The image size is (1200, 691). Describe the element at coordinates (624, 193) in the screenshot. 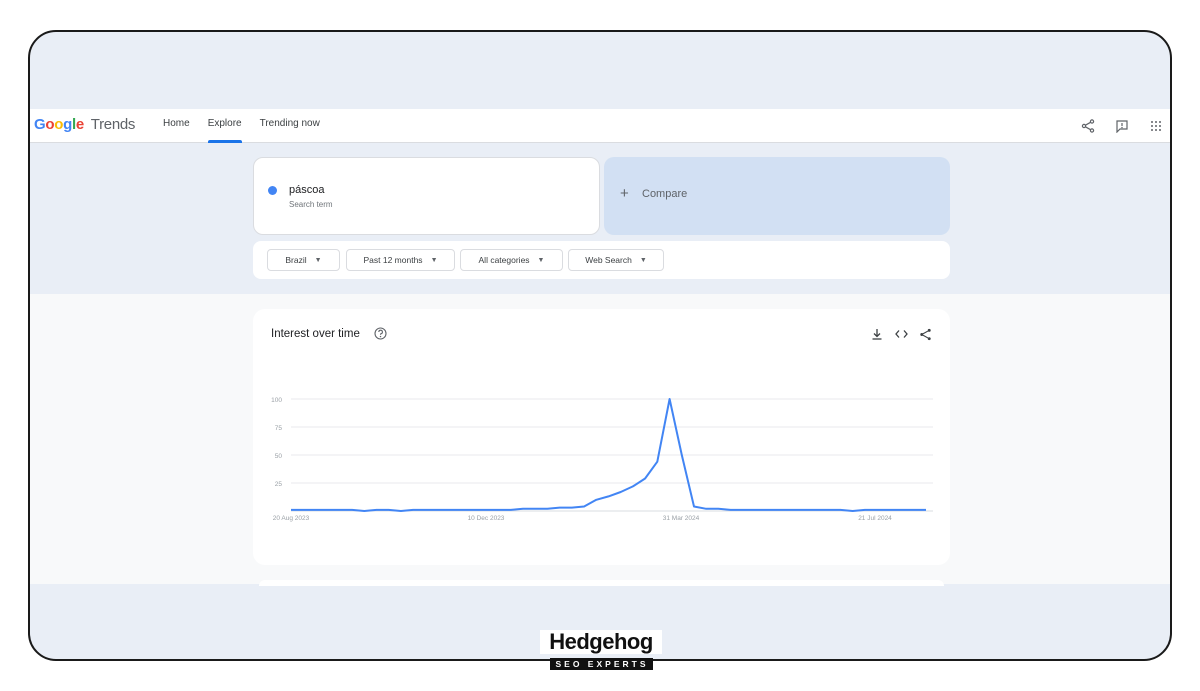

I see `plus-icon: +` at that location.